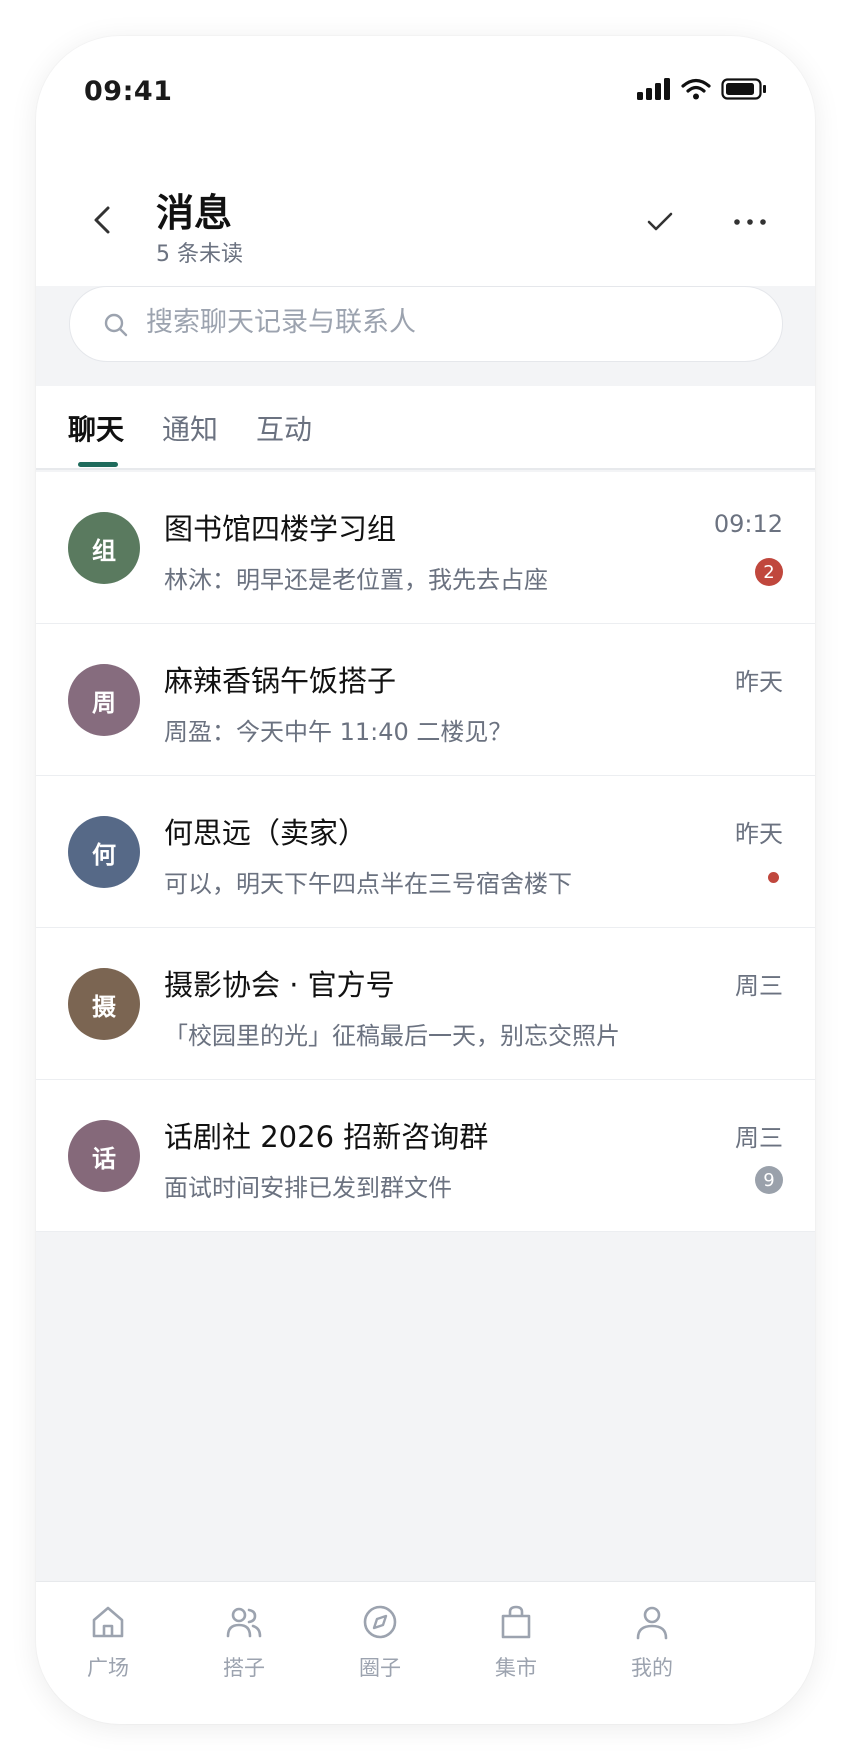 This screenshot has height=1760, width=852. What do you see at coordinates (425, 215) in the screenshot?
I see `header: 消息 5 条未读` at bounding box center [425, 215].